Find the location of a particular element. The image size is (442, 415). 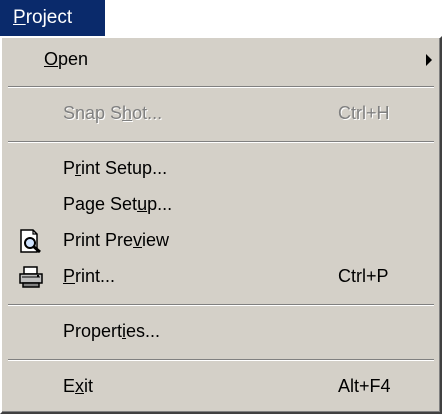

printer-icon is located at coordinates (31, 277).